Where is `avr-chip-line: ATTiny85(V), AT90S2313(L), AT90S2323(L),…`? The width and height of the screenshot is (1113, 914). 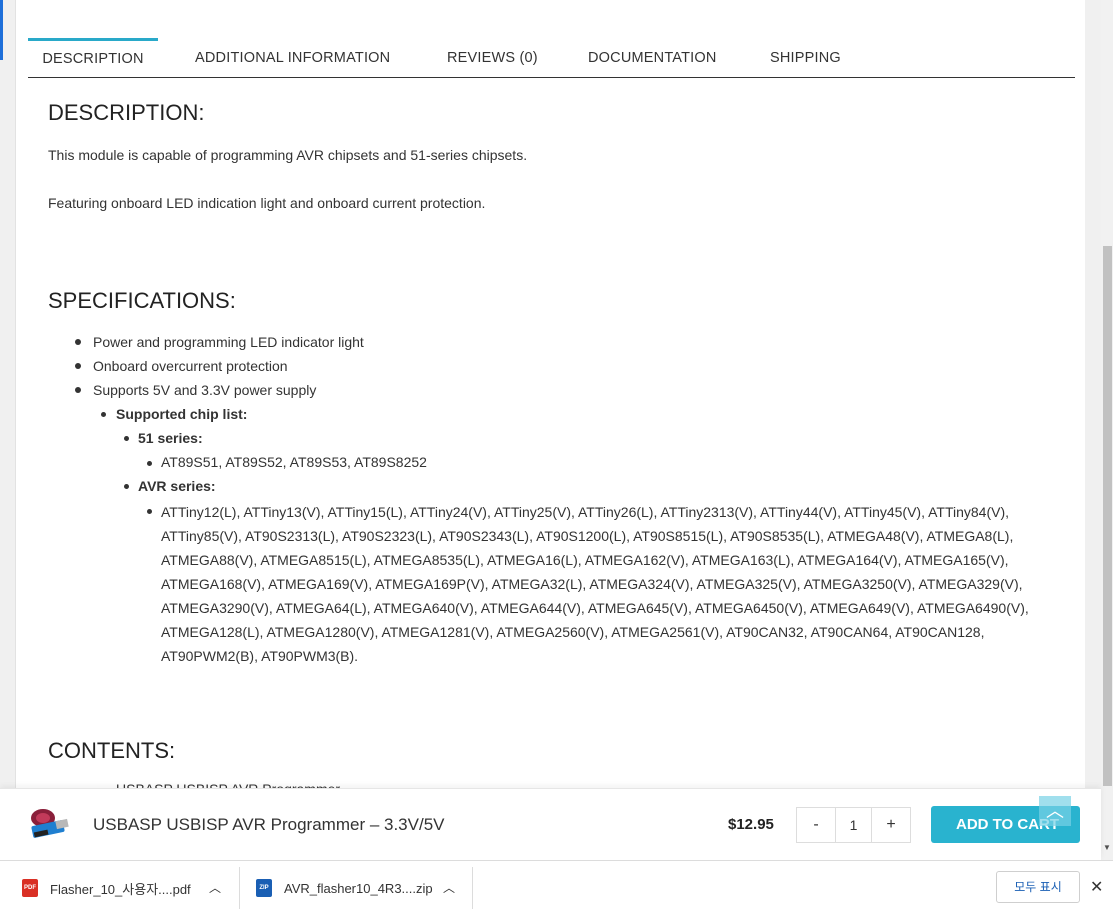 avr-chip-line: ATTiny85(V), AT90S2313(L), AT90S2323(L),… is located at coordinates (587, 536).